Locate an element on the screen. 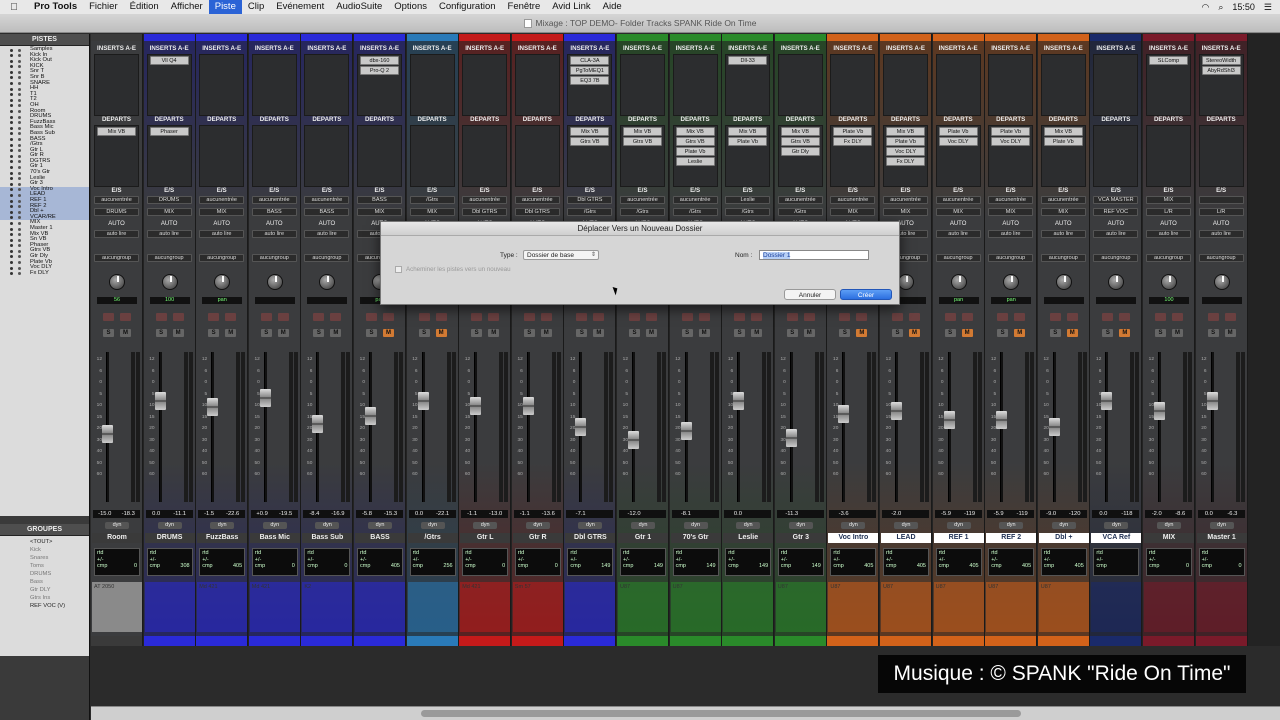  send-slot: Voc DLY is located at coordinates (958, 141).